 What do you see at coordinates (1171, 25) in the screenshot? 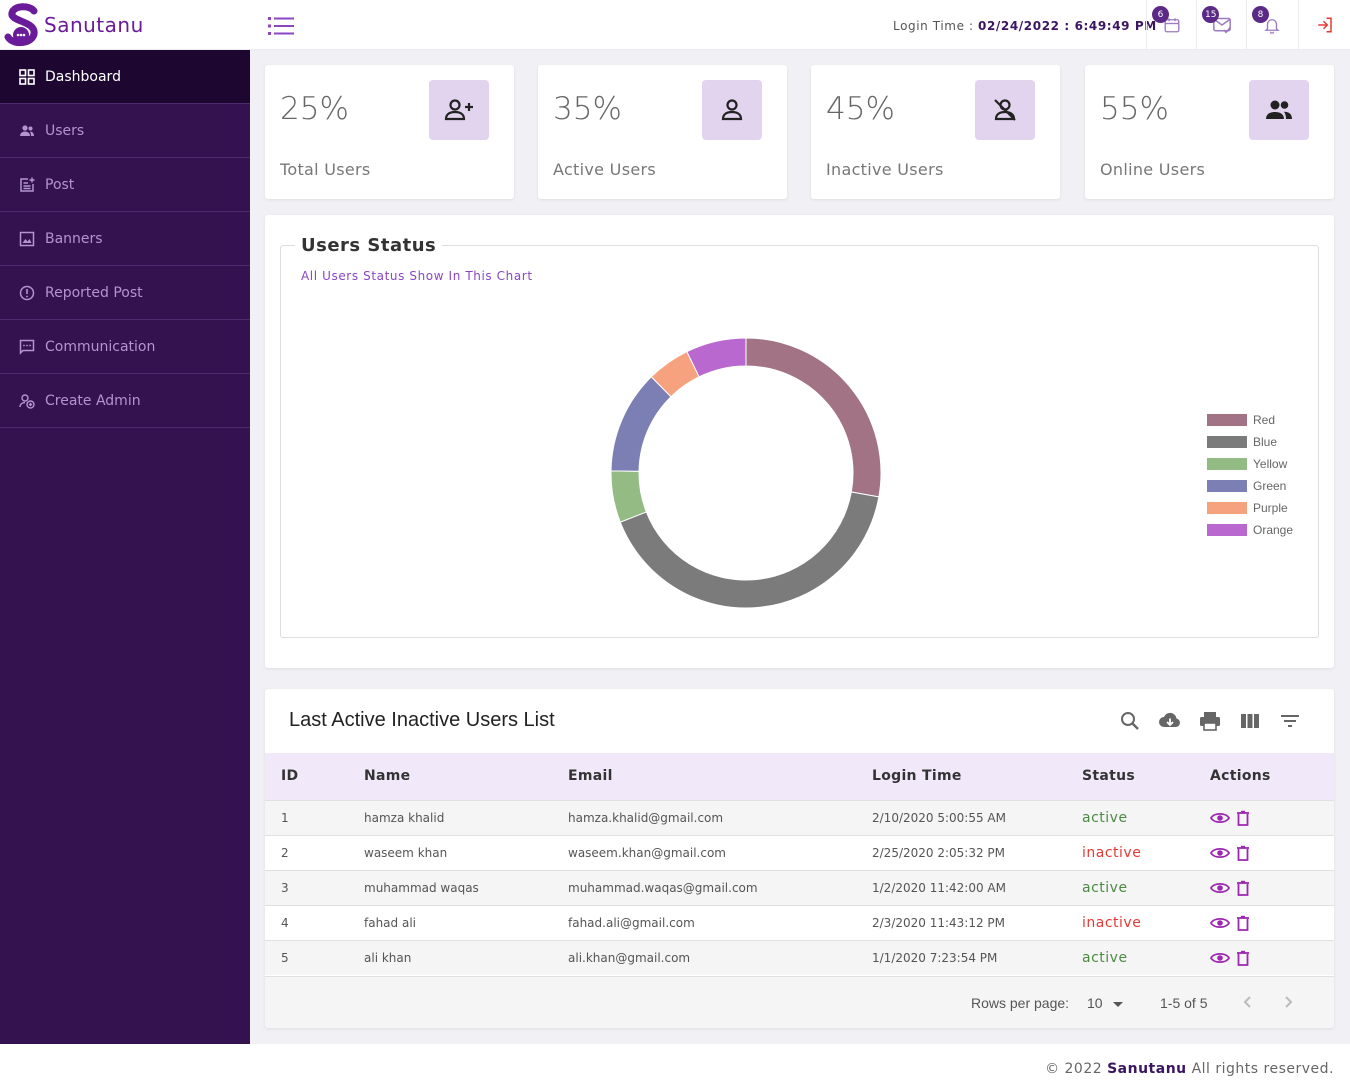
I see `calendar-button: 6` at bounding box center [1171, 25].